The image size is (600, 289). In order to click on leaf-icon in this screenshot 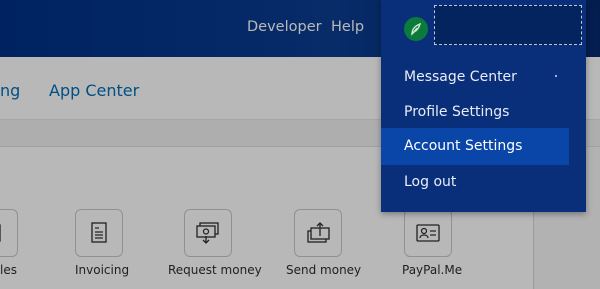, I will do `click(416, 29)`.